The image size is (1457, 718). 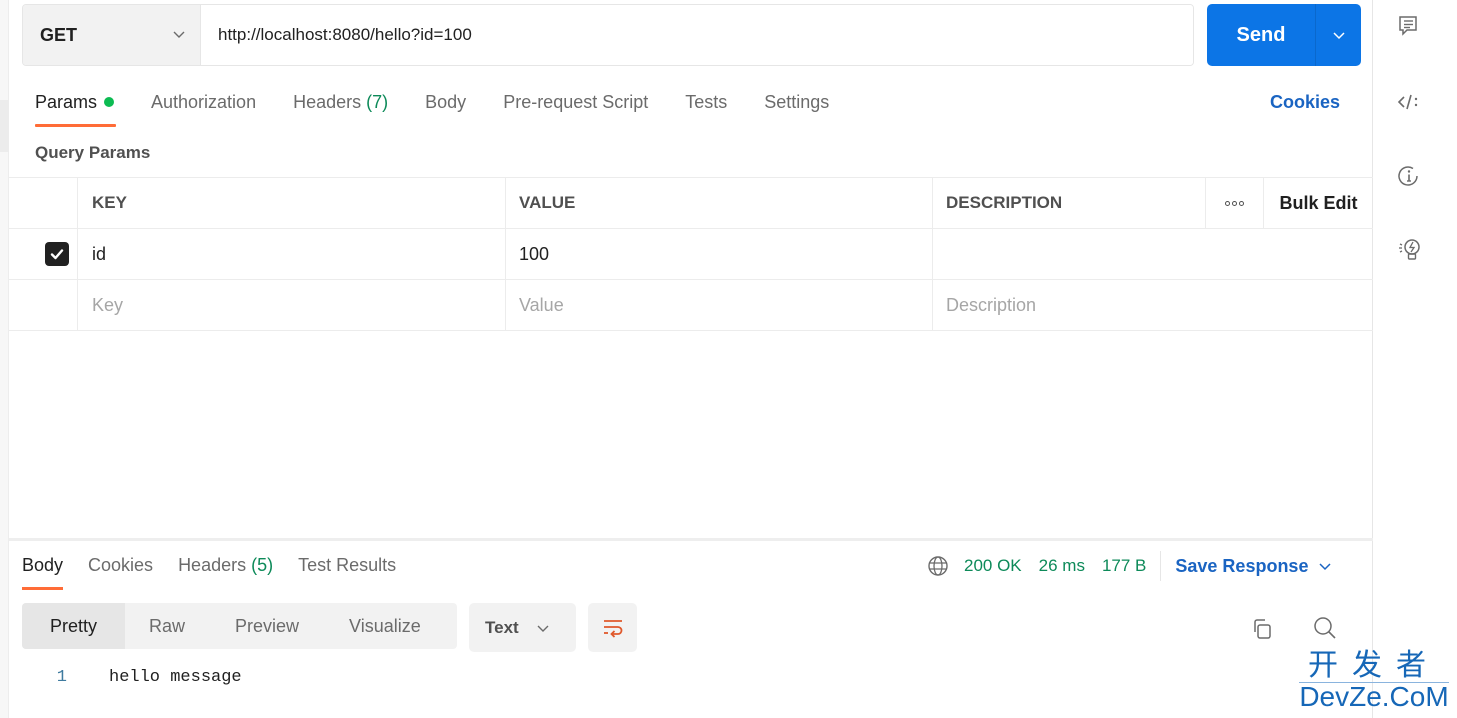 I want to click on url-bar: GET, so click(x=608, y=35).